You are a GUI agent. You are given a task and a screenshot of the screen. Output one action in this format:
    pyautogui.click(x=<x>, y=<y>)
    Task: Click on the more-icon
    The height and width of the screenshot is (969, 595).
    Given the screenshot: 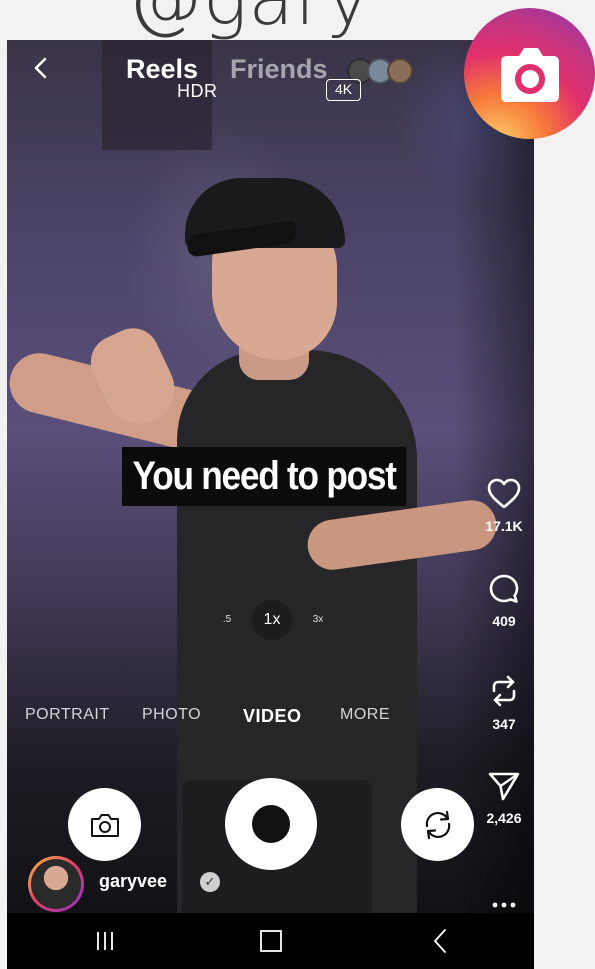 What is the action you would take?
    pyautogui.click(x=504, y=905)
    